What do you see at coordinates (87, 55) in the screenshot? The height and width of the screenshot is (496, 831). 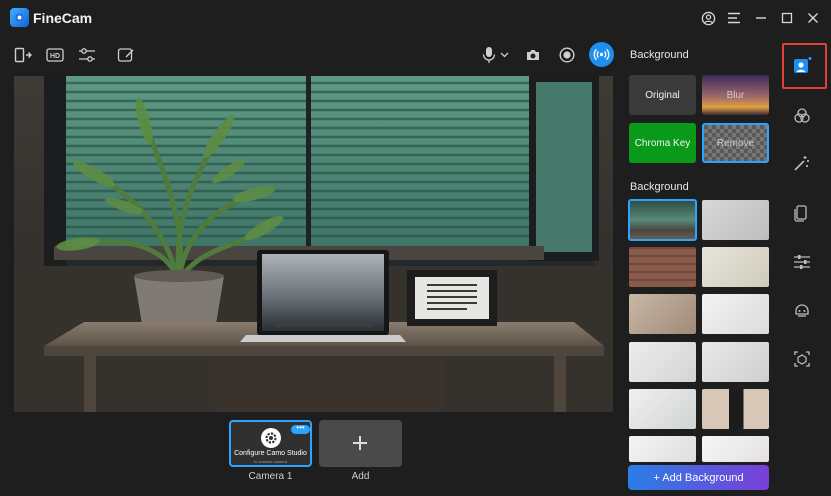 I see `adjust-icon` at bounding box center [87, 55].